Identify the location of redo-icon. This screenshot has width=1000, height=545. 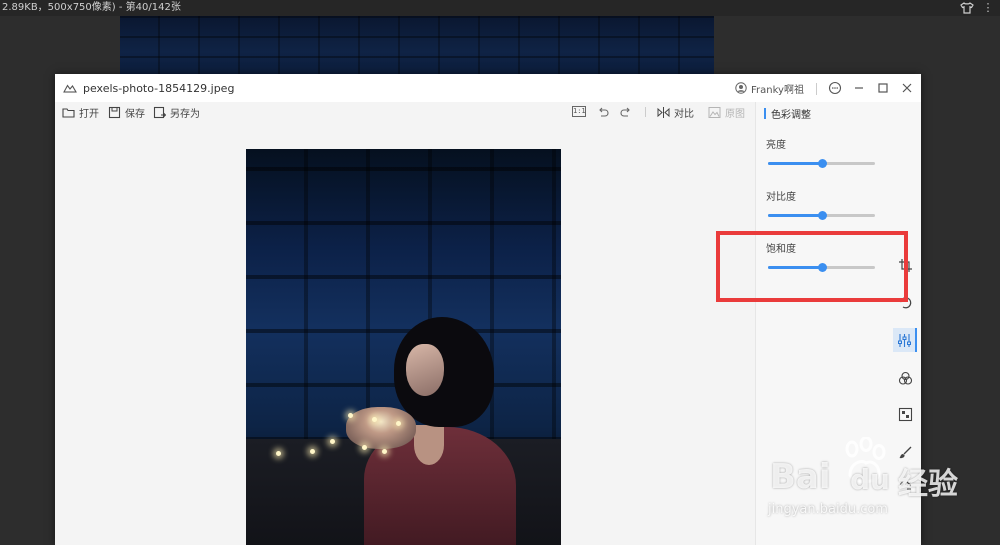
(626, 112).